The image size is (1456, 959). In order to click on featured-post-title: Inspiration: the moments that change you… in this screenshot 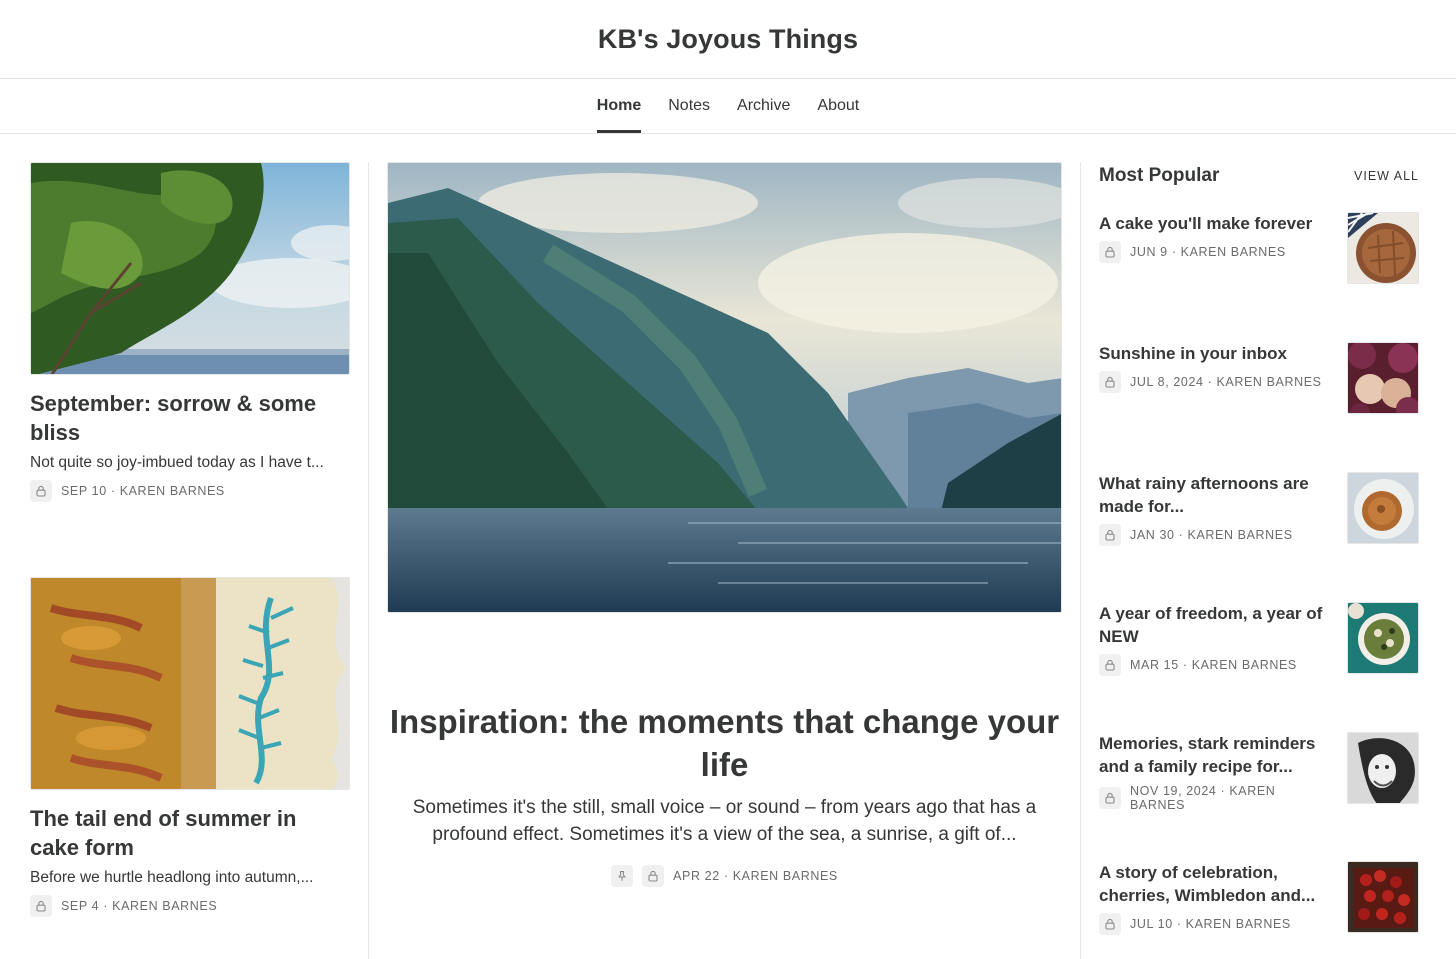, I will do `click(724, 743)`.